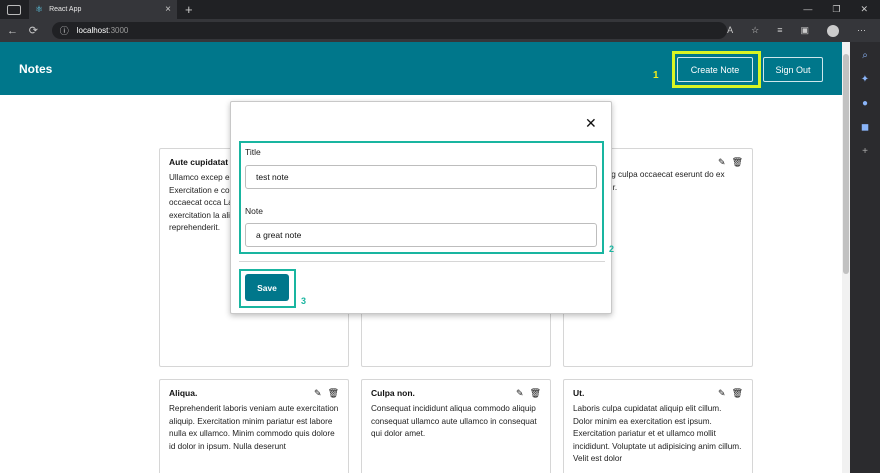 The height and width of the screenshot is (473, 880). What do you see at coordinates (389, 30) in the screenshot?
I see `url-field: ⓘ localhost :3000` at bounding box center [389, 30].